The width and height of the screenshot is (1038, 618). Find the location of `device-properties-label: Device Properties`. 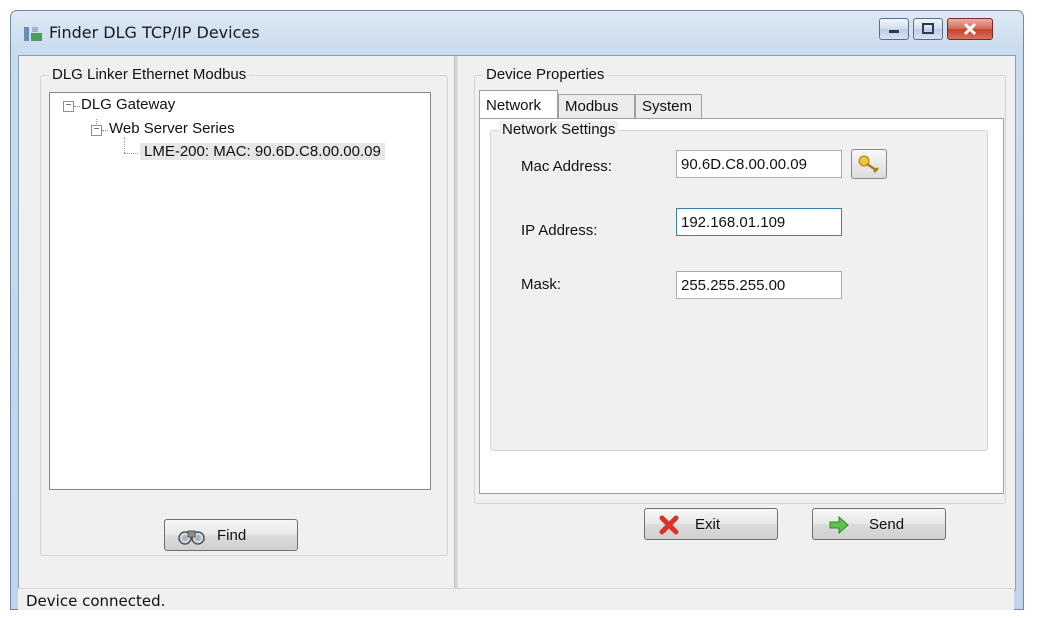

device-properties-label: Device Properties is located at coordinates (545, 74).